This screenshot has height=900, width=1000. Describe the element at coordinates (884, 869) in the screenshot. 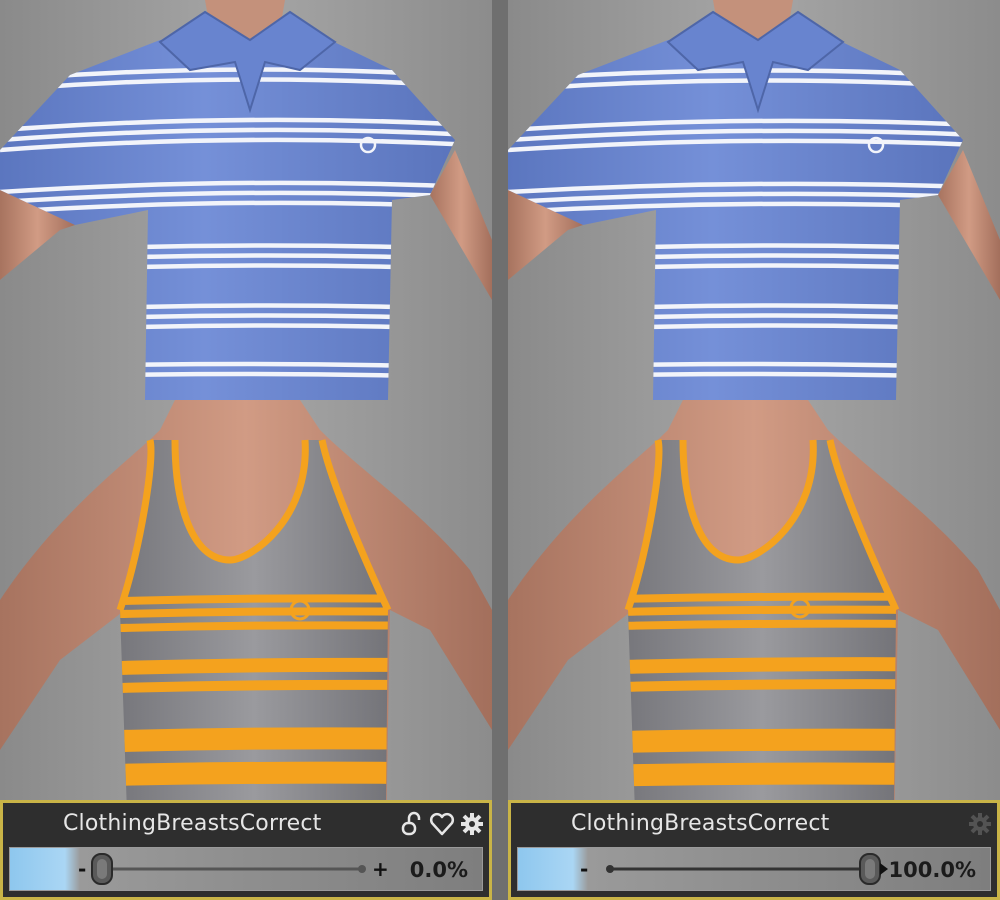

I see `increment-arrow-icon` at that location.